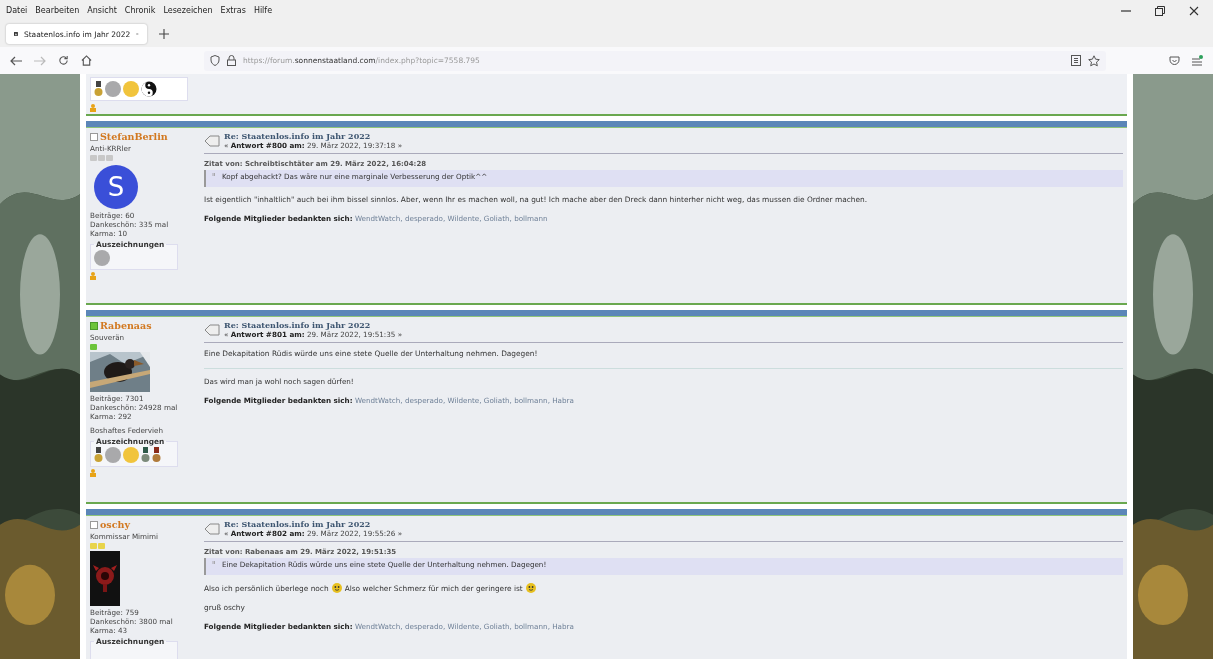  What do you see at coordinates (116, 187) in the screenshot?
I see `avatar: S` at bounding box center [116, 187].